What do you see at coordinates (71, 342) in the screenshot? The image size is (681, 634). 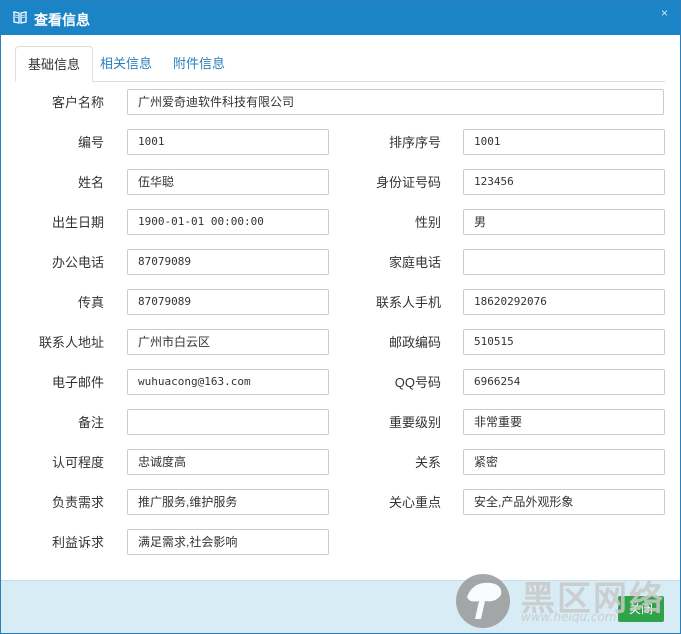 I see `address-label: 联系人地址` at bounding box center [71, 342].